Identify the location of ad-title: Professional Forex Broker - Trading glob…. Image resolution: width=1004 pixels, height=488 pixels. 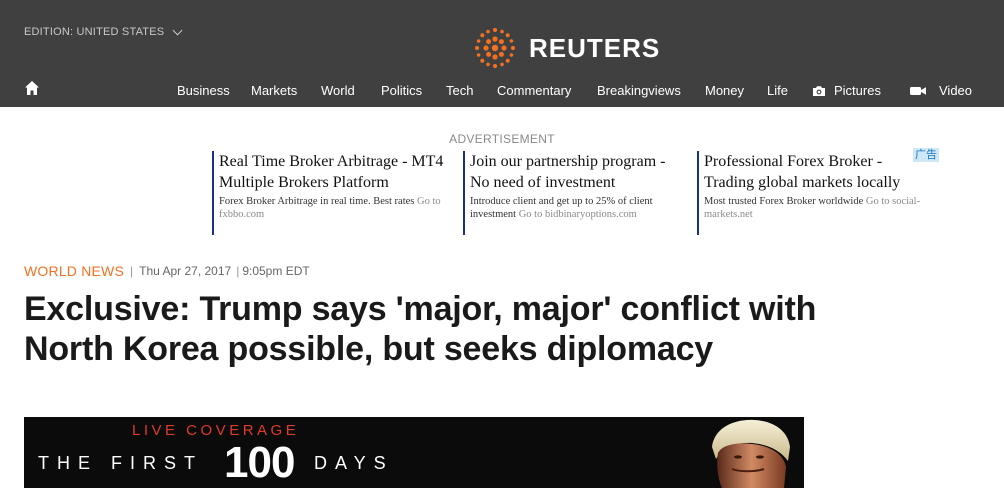
(817, 172).